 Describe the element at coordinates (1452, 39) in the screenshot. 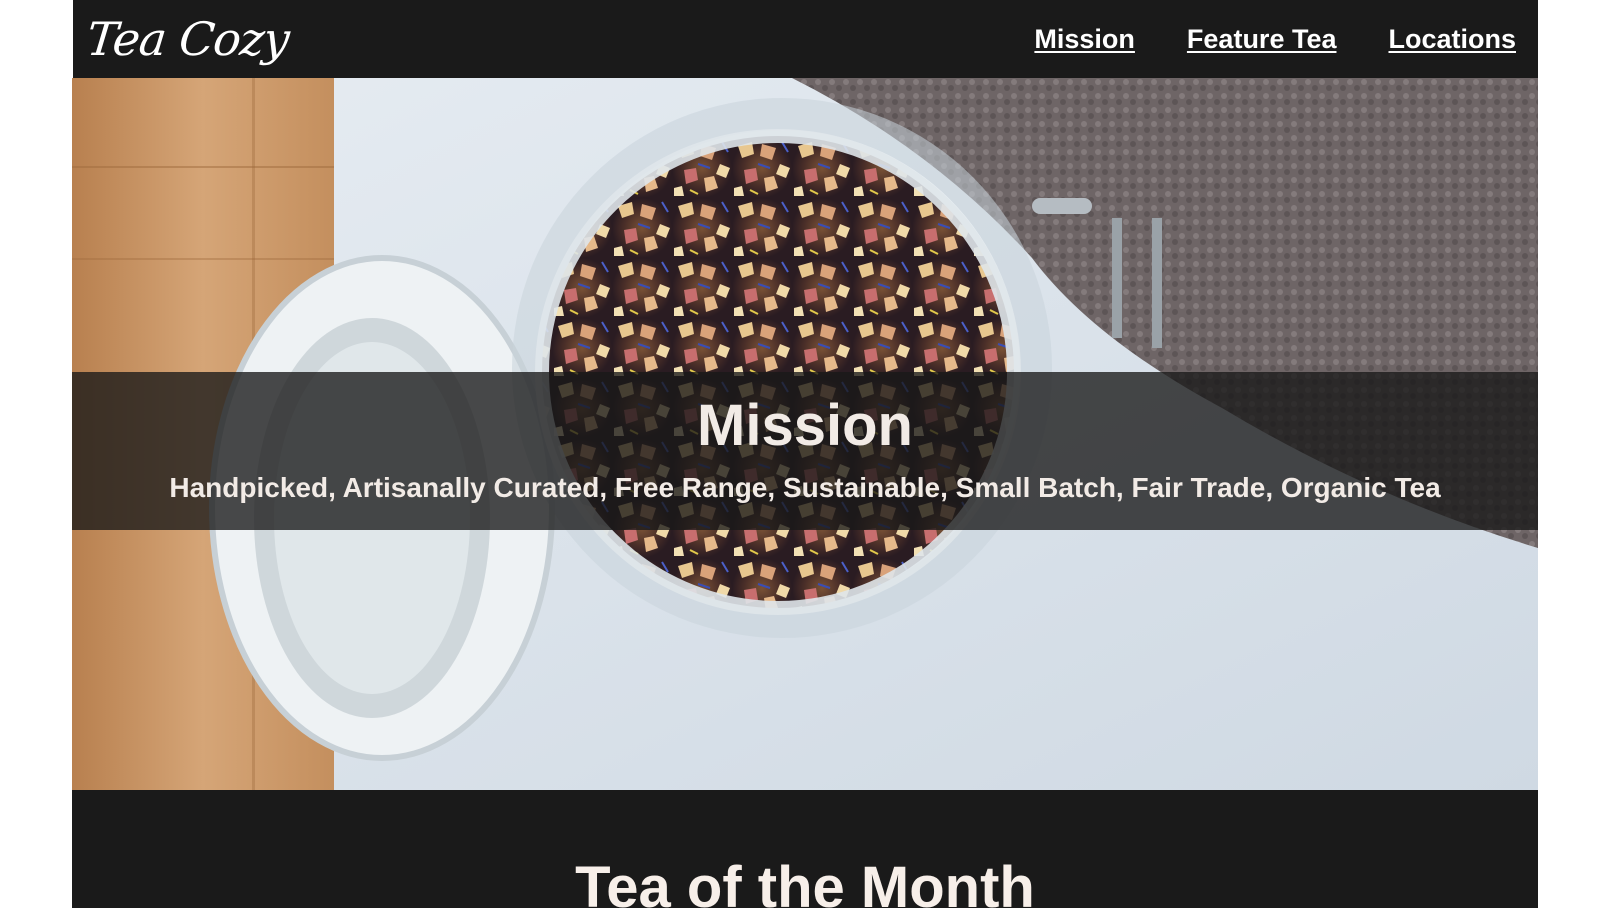

I see `nav-link-locations: Locations` at that location.